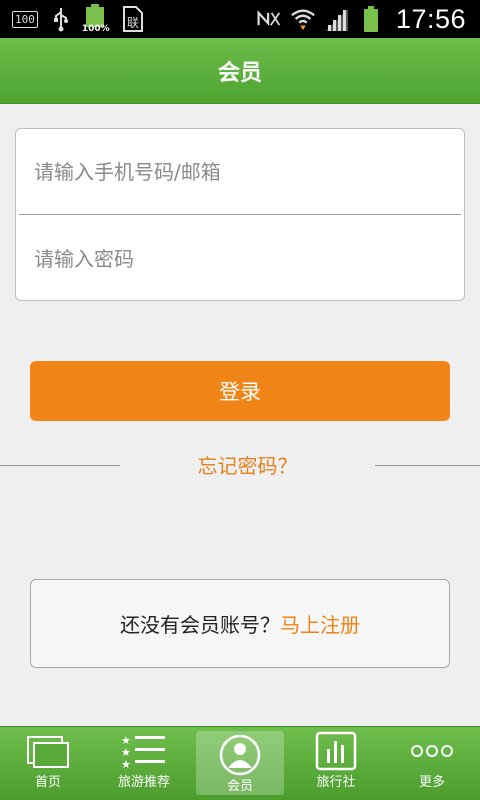  I want to click on battery-icon, so click(371, 19).